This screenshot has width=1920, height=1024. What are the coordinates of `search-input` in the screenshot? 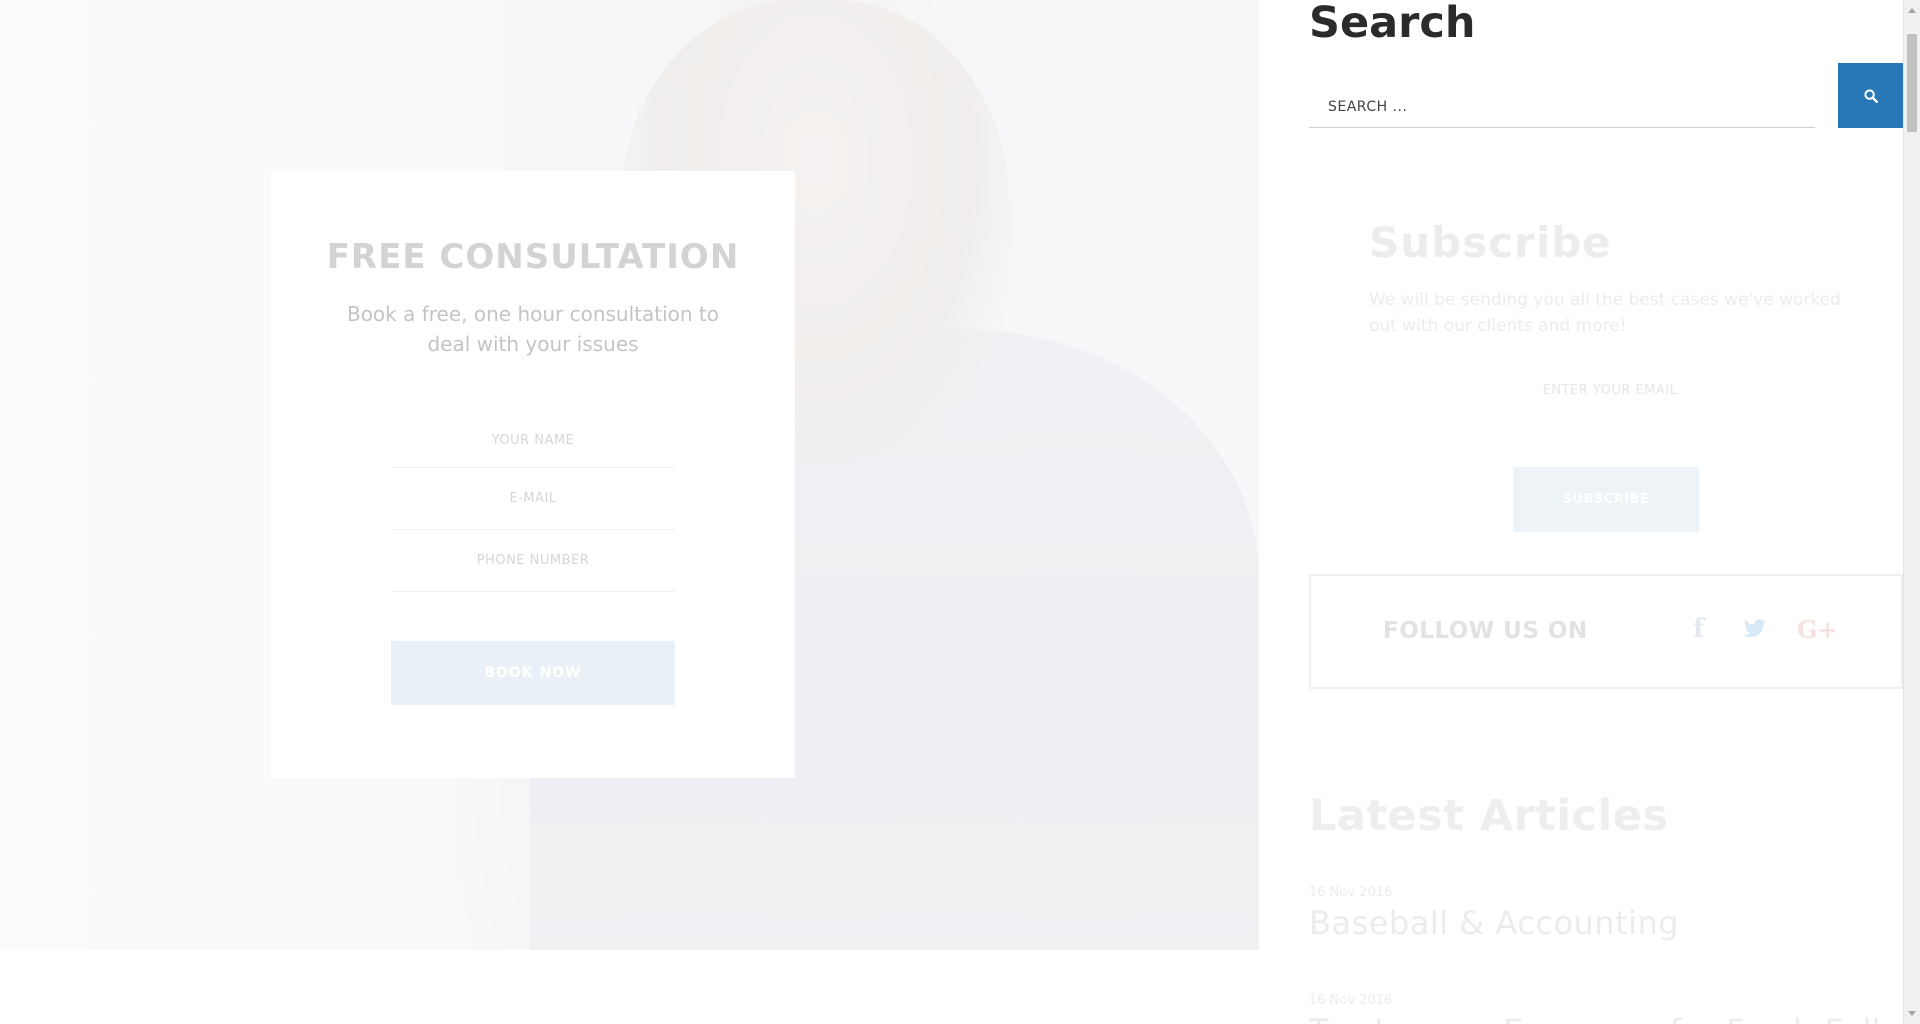 It's located at (1562, 107).